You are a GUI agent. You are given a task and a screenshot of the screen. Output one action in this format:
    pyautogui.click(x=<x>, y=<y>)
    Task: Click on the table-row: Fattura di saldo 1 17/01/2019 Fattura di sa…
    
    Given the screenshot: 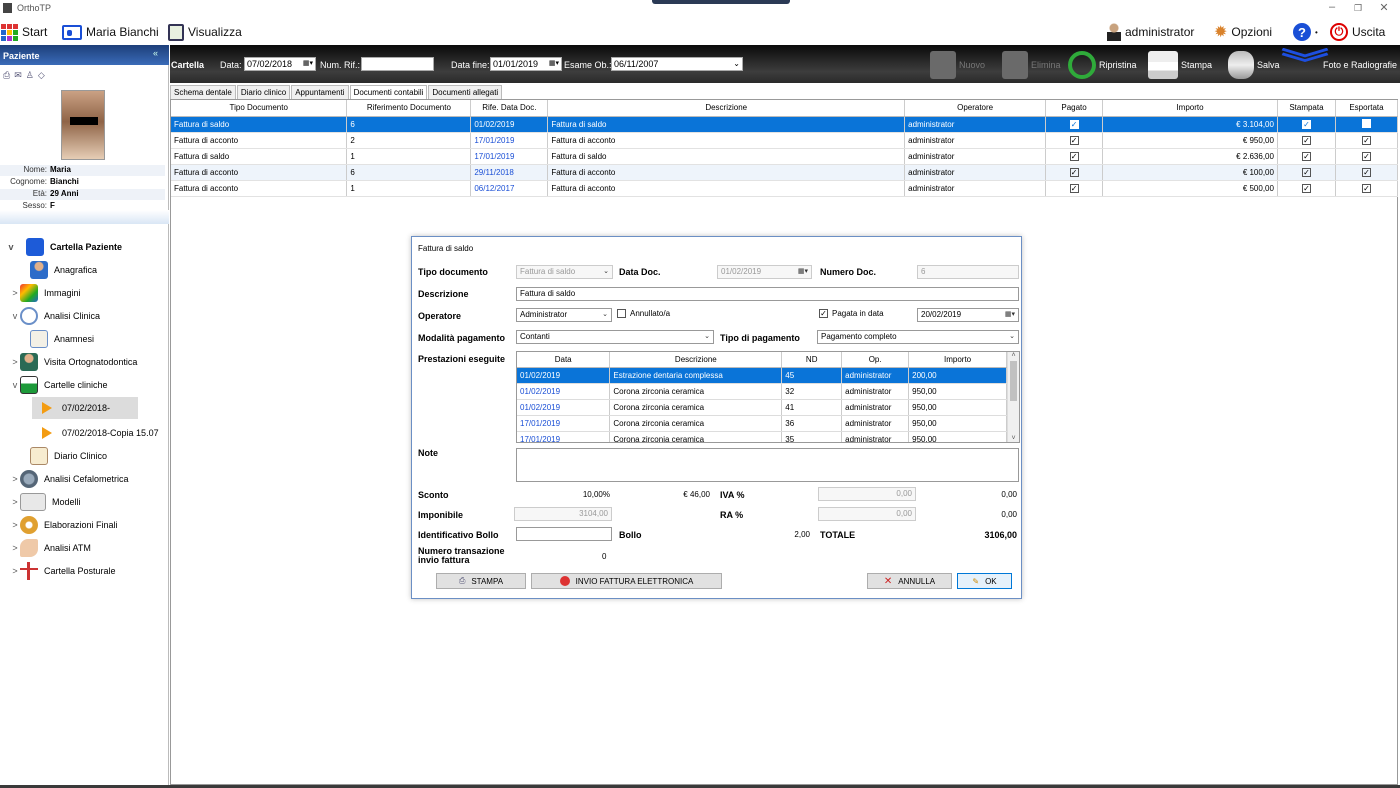 What is the action you would take?
    pyautogui.click(x=785, y=156)
    